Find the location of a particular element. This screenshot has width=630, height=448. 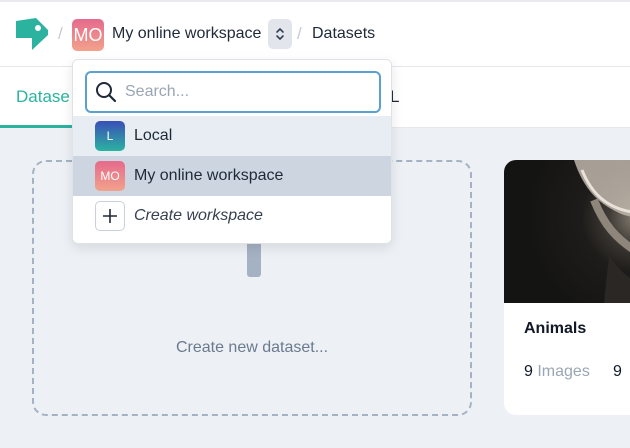

create-workspace-label: Create workspace is located at coordinates (198, 215).